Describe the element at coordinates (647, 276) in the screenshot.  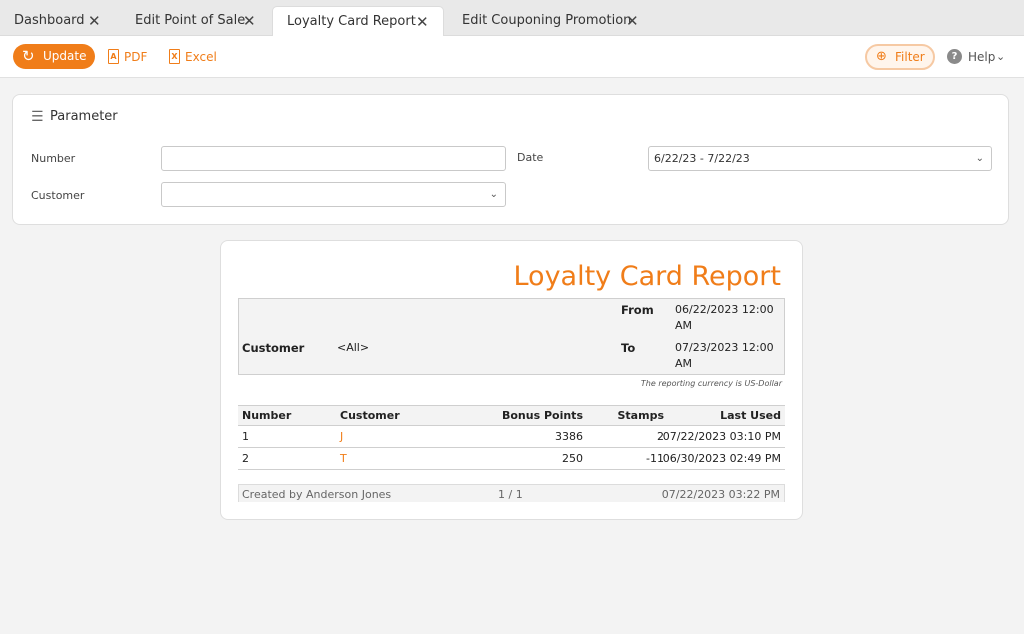
I see `report-title: Loyalty Card Report` at that location.